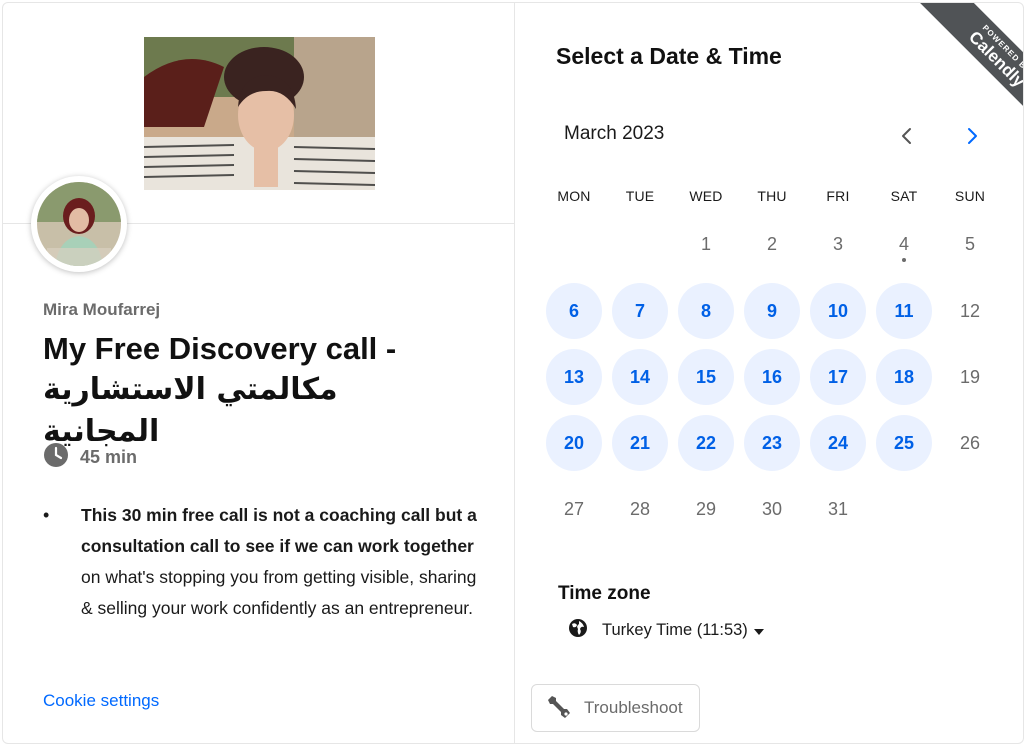 This screenshot has height=746, width=1024. Describe the element at coordinates (558, 708) in the screenshot. I see `wrench-icon` at that location.